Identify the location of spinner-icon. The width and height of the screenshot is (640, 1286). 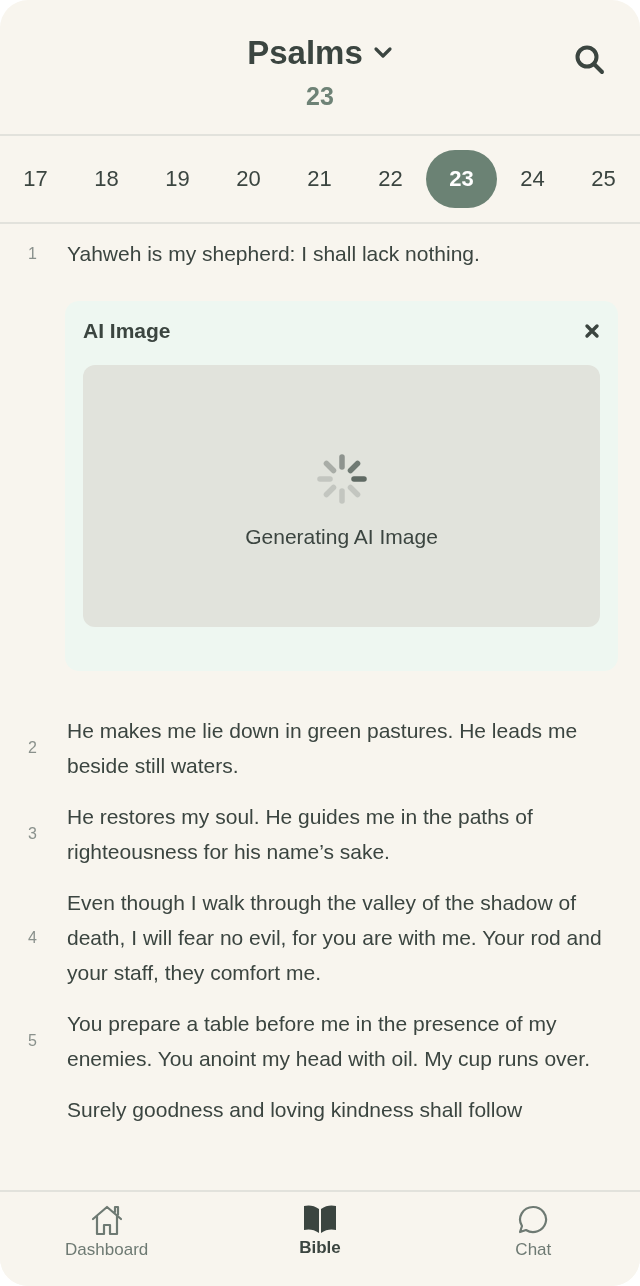
(341, 479).